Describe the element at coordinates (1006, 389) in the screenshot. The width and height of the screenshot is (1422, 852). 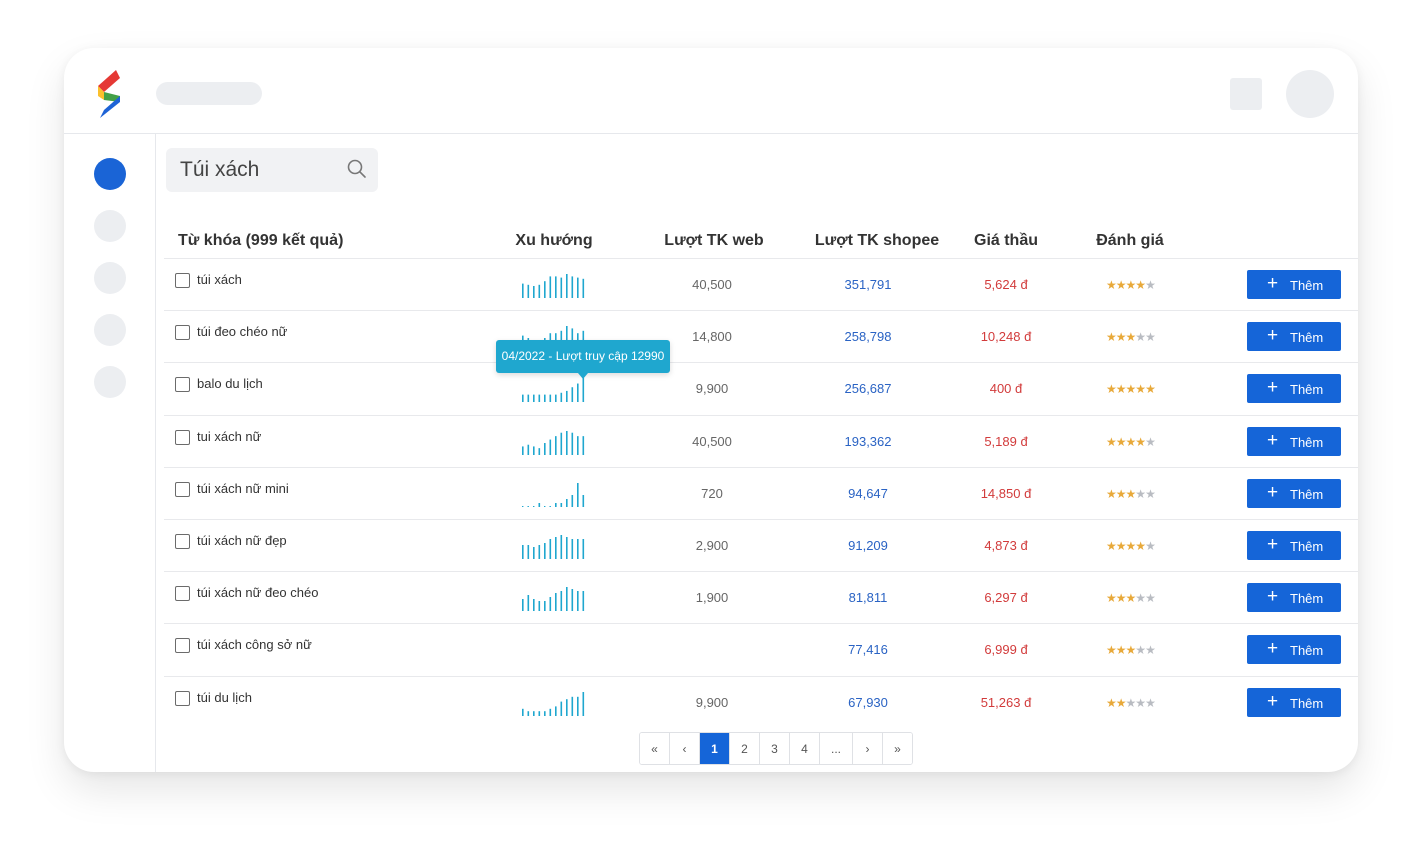
I see `bid-price: 400 đ` at that location.